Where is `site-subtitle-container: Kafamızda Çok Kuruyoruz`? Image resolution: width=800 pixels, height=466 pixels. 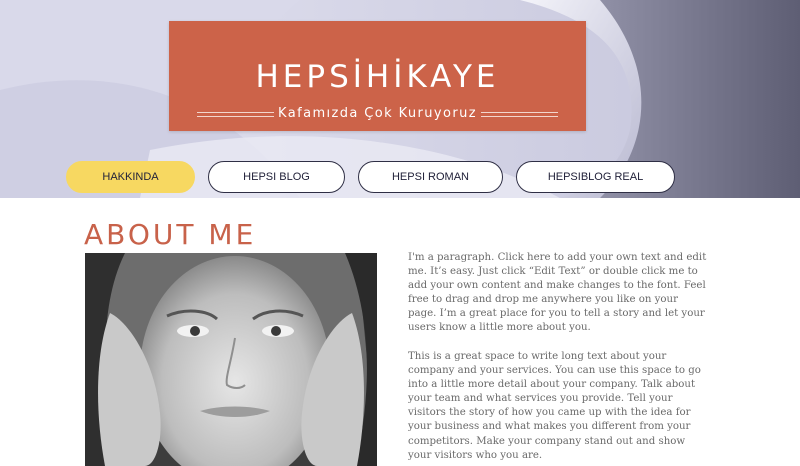
site-subtitle-container: Kafamızda Çok Kuruyoruz is located at coordinates (377, 114).